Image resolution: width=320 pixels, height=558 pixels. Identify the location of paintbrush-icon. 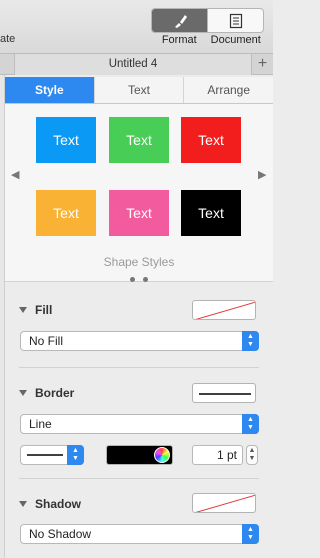
(180, 21).